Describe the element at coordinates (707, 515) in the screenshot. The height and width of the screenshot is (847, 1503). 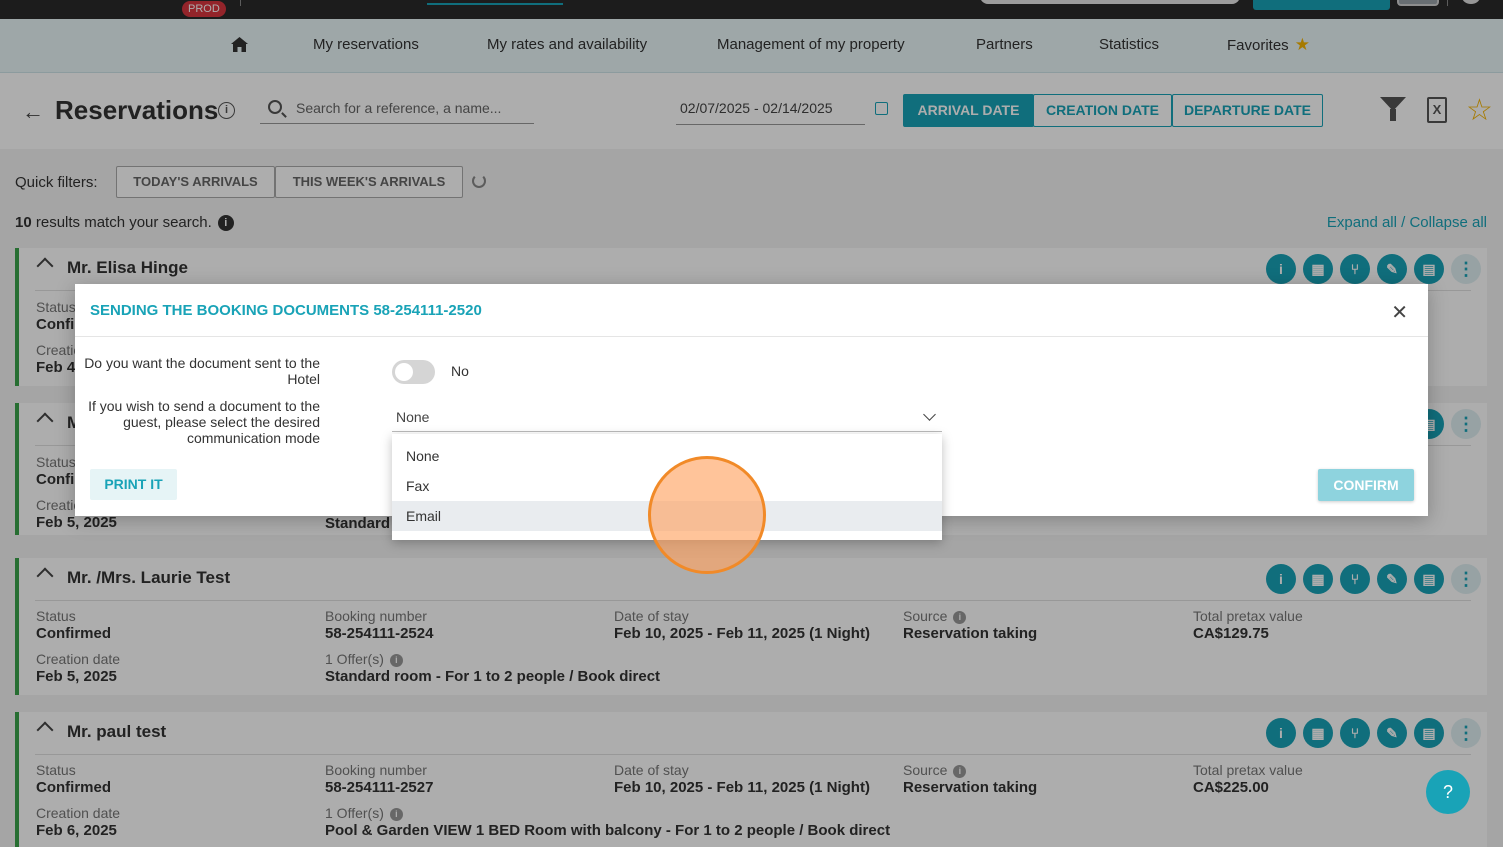
I see `click-indicator` at that location.